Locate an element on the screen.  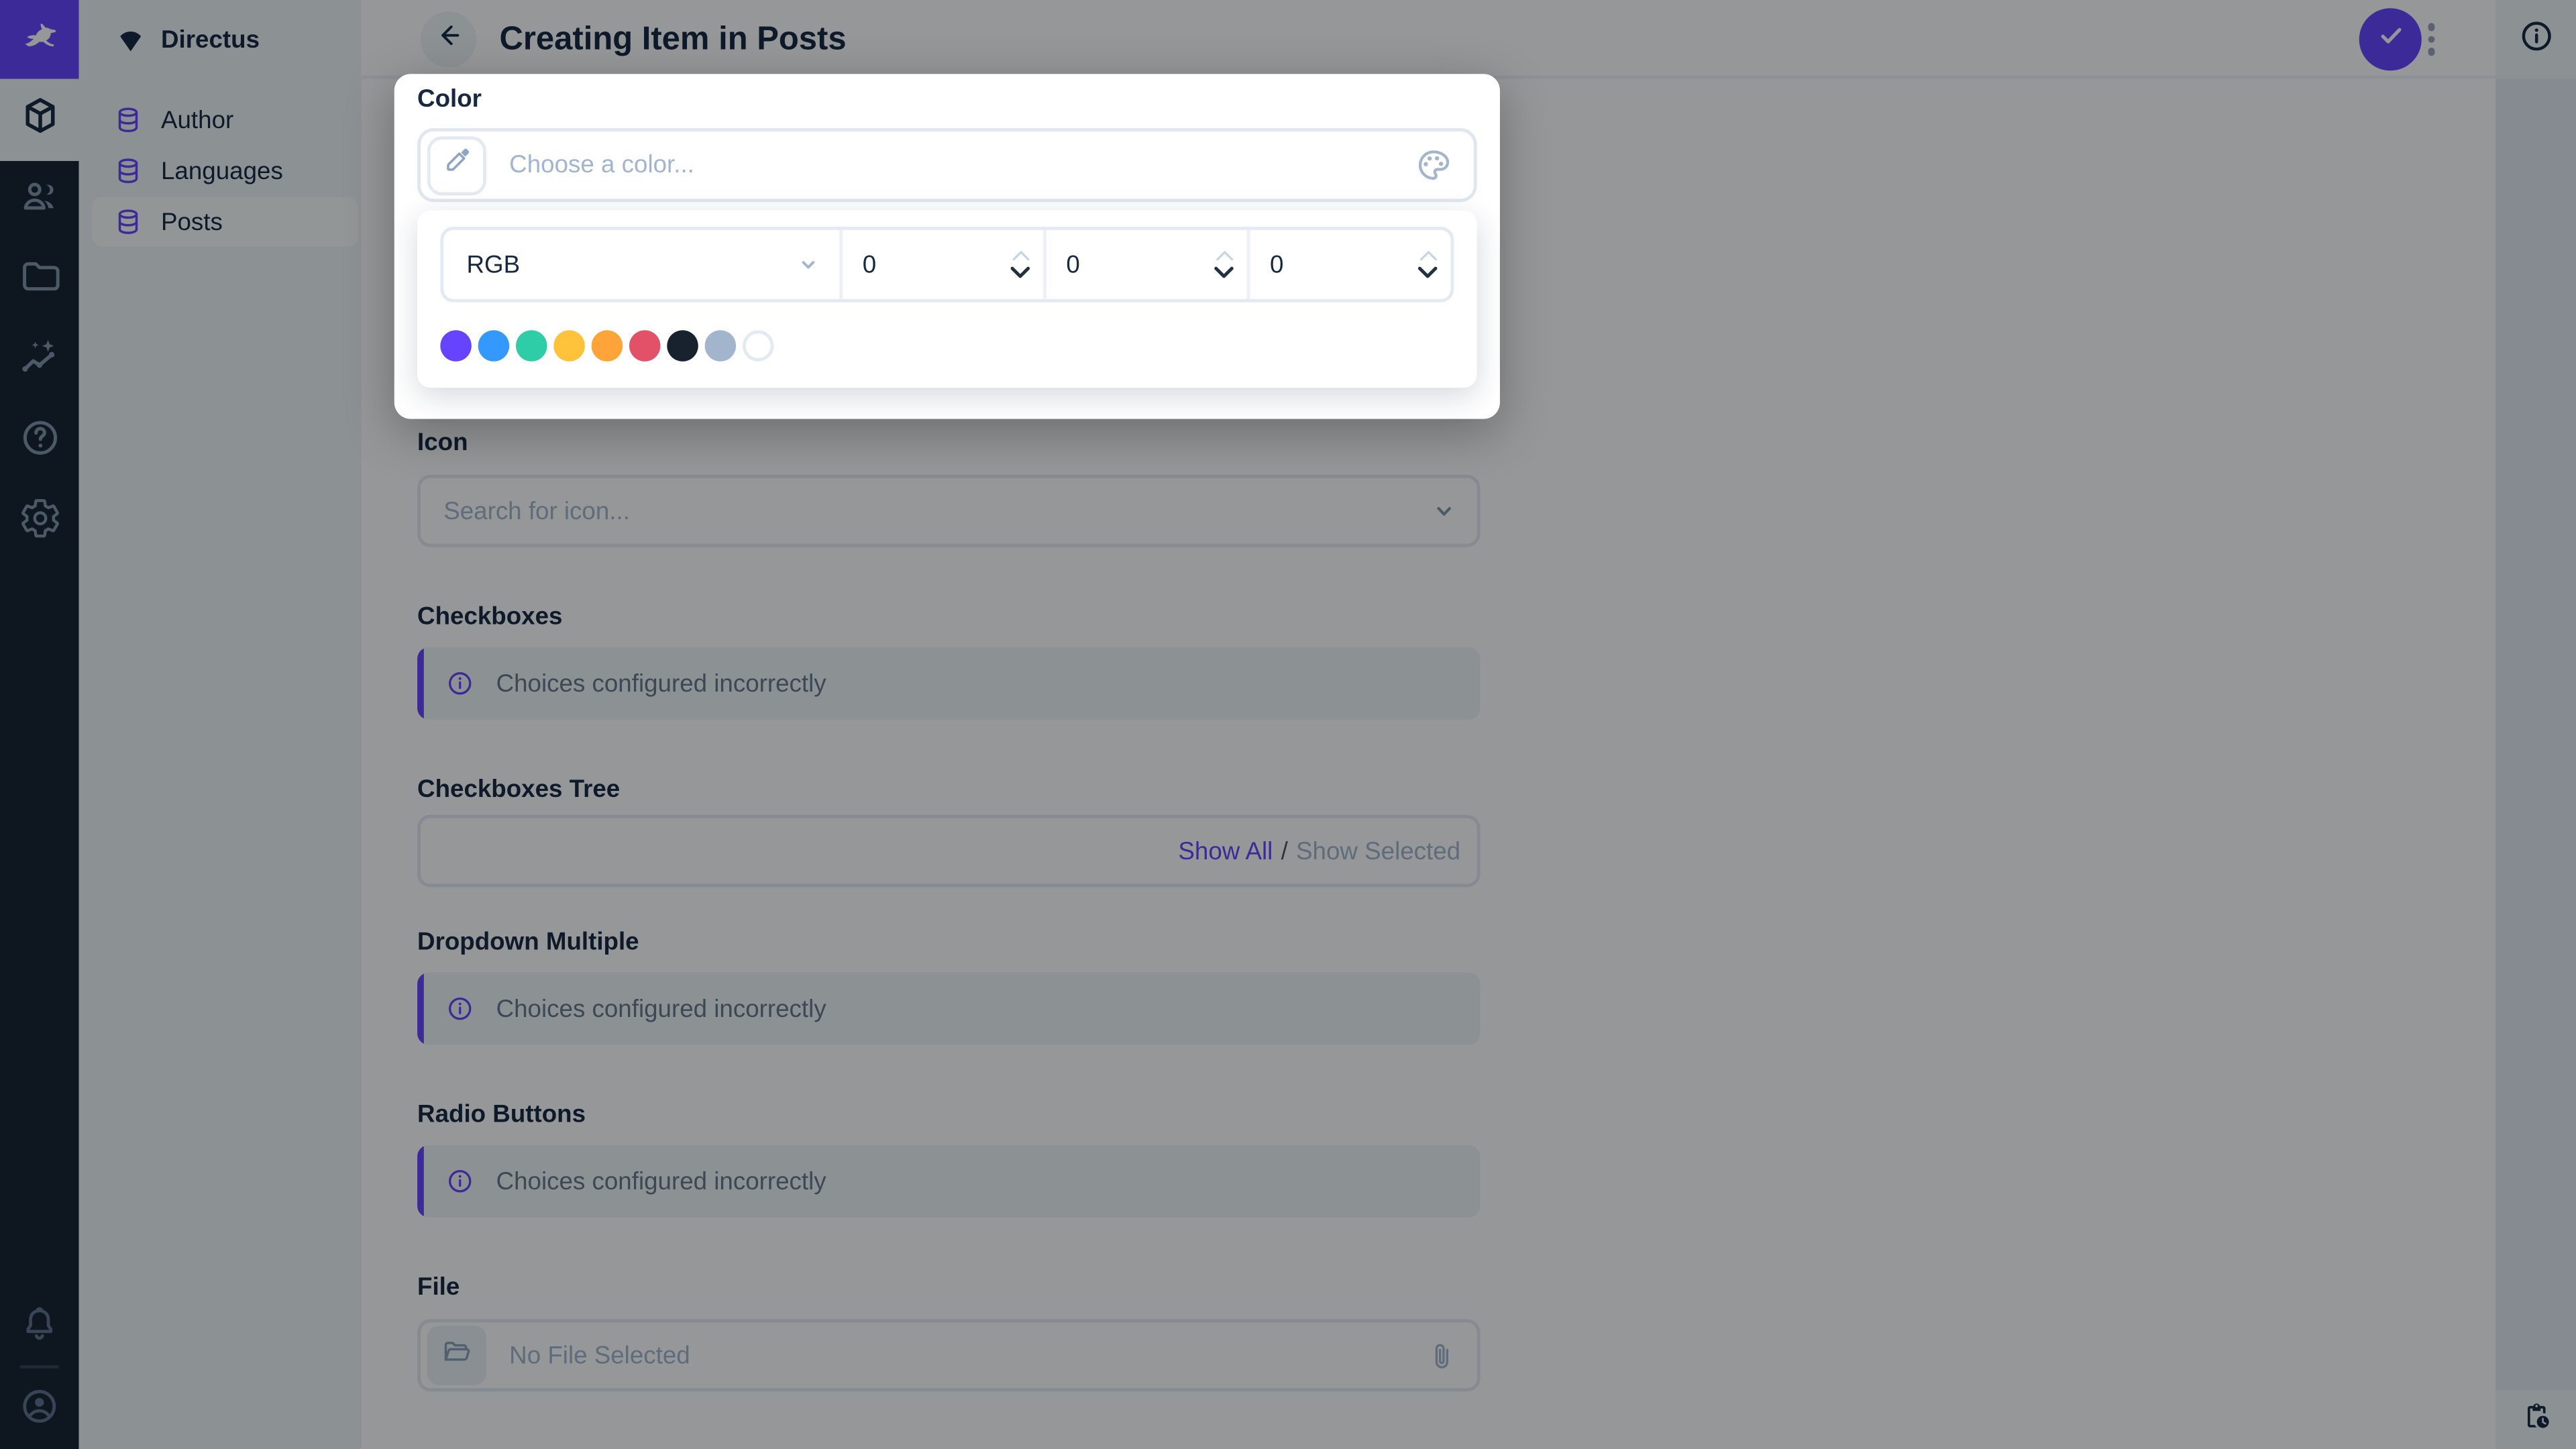
swatch-yellow is located at coordinates (569, 346).